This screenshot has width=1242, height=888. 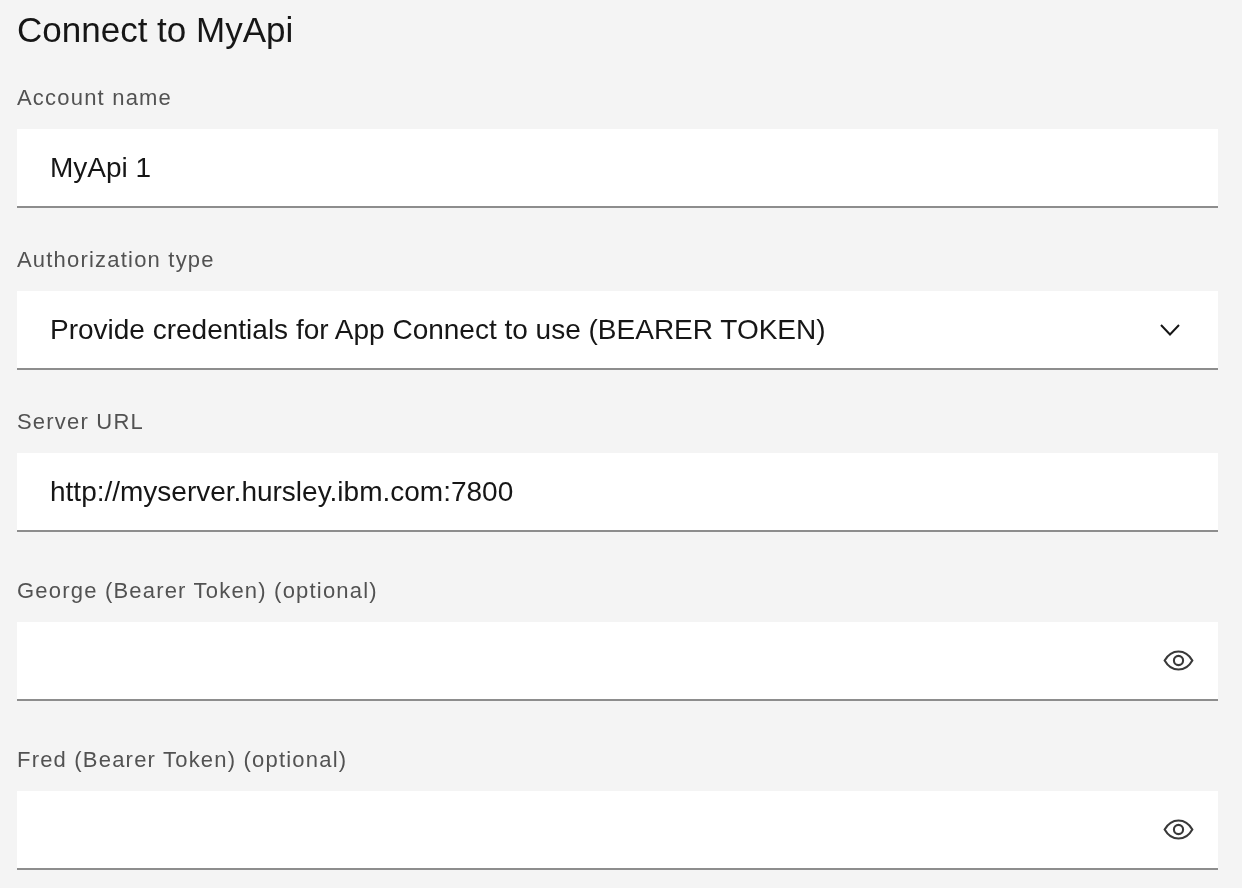 What do you see at coordinates (1170, 329) in the screenshot?
I see `chevron-down-icon` at bounding box center [1170, 329].